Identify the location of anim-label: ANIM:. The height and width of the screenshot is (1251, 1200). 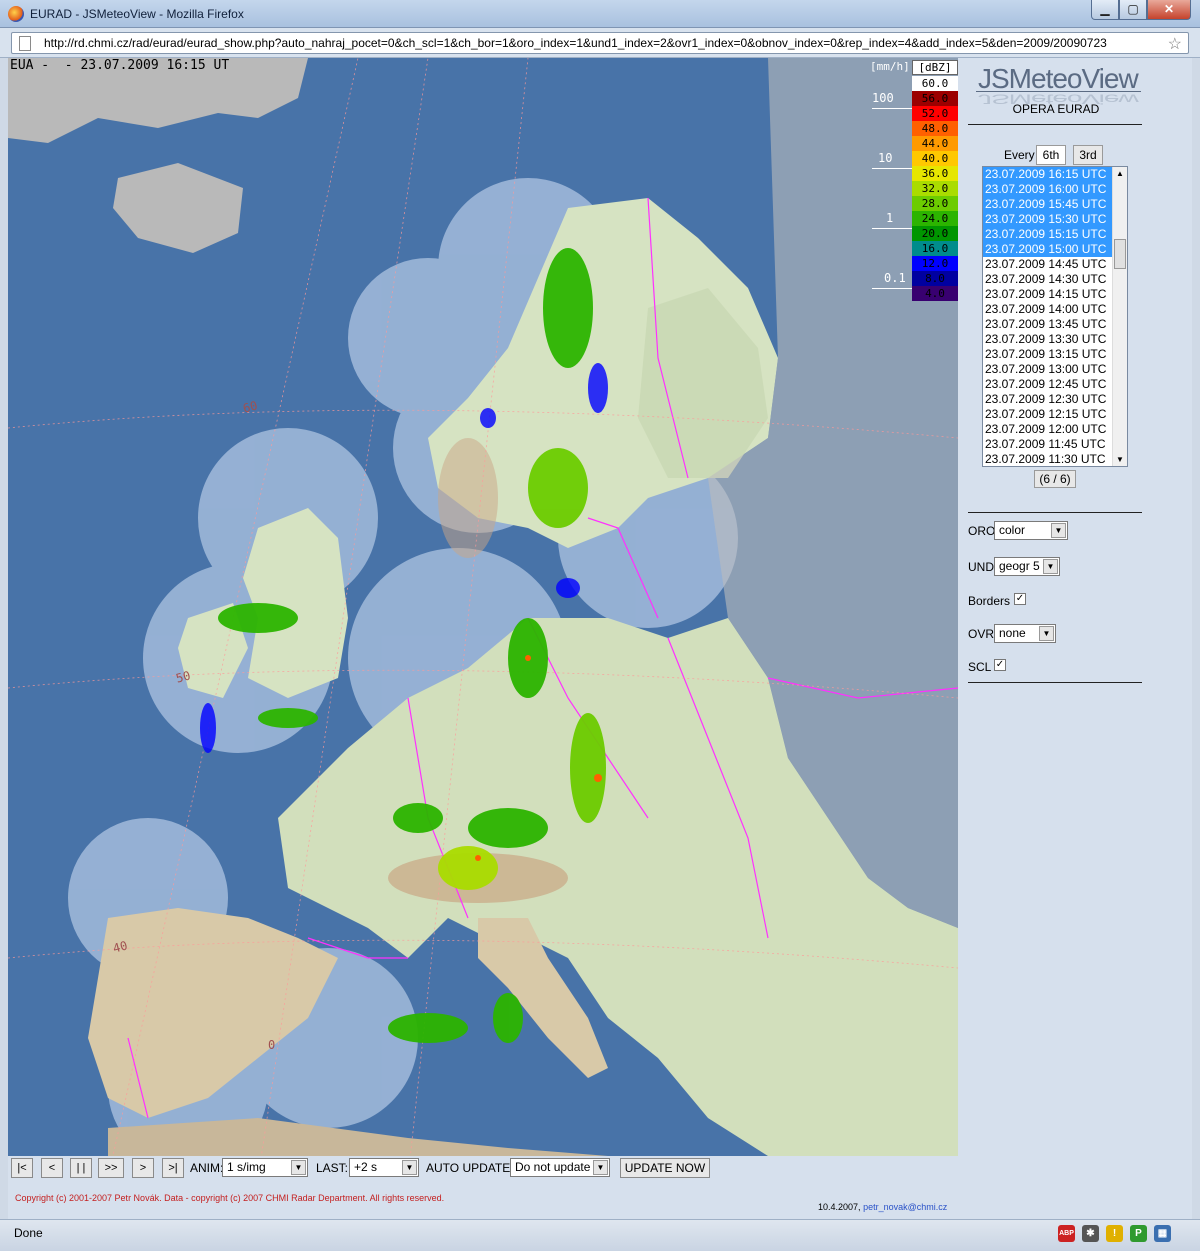
(207, 1168).